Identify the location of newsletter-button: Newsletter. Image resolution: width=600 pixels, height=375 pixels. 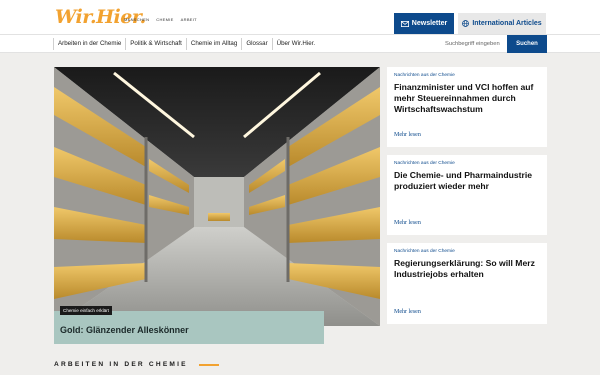
(424, 23).